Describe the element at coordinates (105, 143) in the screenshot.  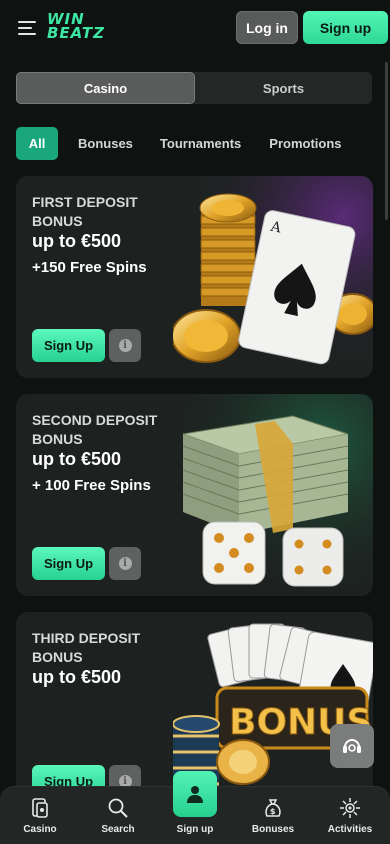
I see `filter-bonuses: Bonuses` at that location.